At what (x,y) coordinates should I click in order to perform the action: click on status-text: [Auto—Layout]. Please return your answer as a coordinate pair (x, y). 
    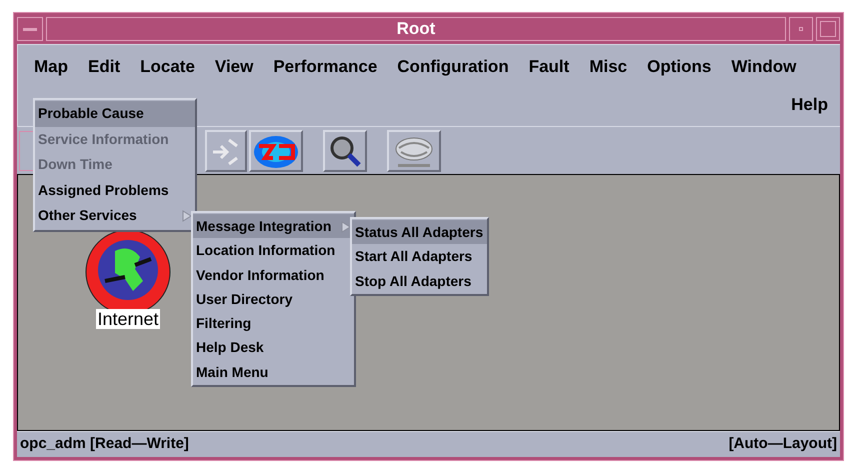
    Looking at the image, I should click on (782, 444).